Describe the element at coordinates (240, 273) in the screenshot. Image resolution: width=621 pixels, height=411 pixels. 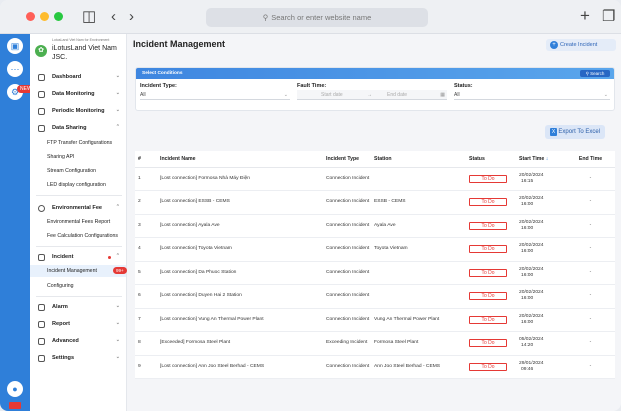
I see `cell-incident-name: [Lost connection] Da Phuoc Station` at that location.